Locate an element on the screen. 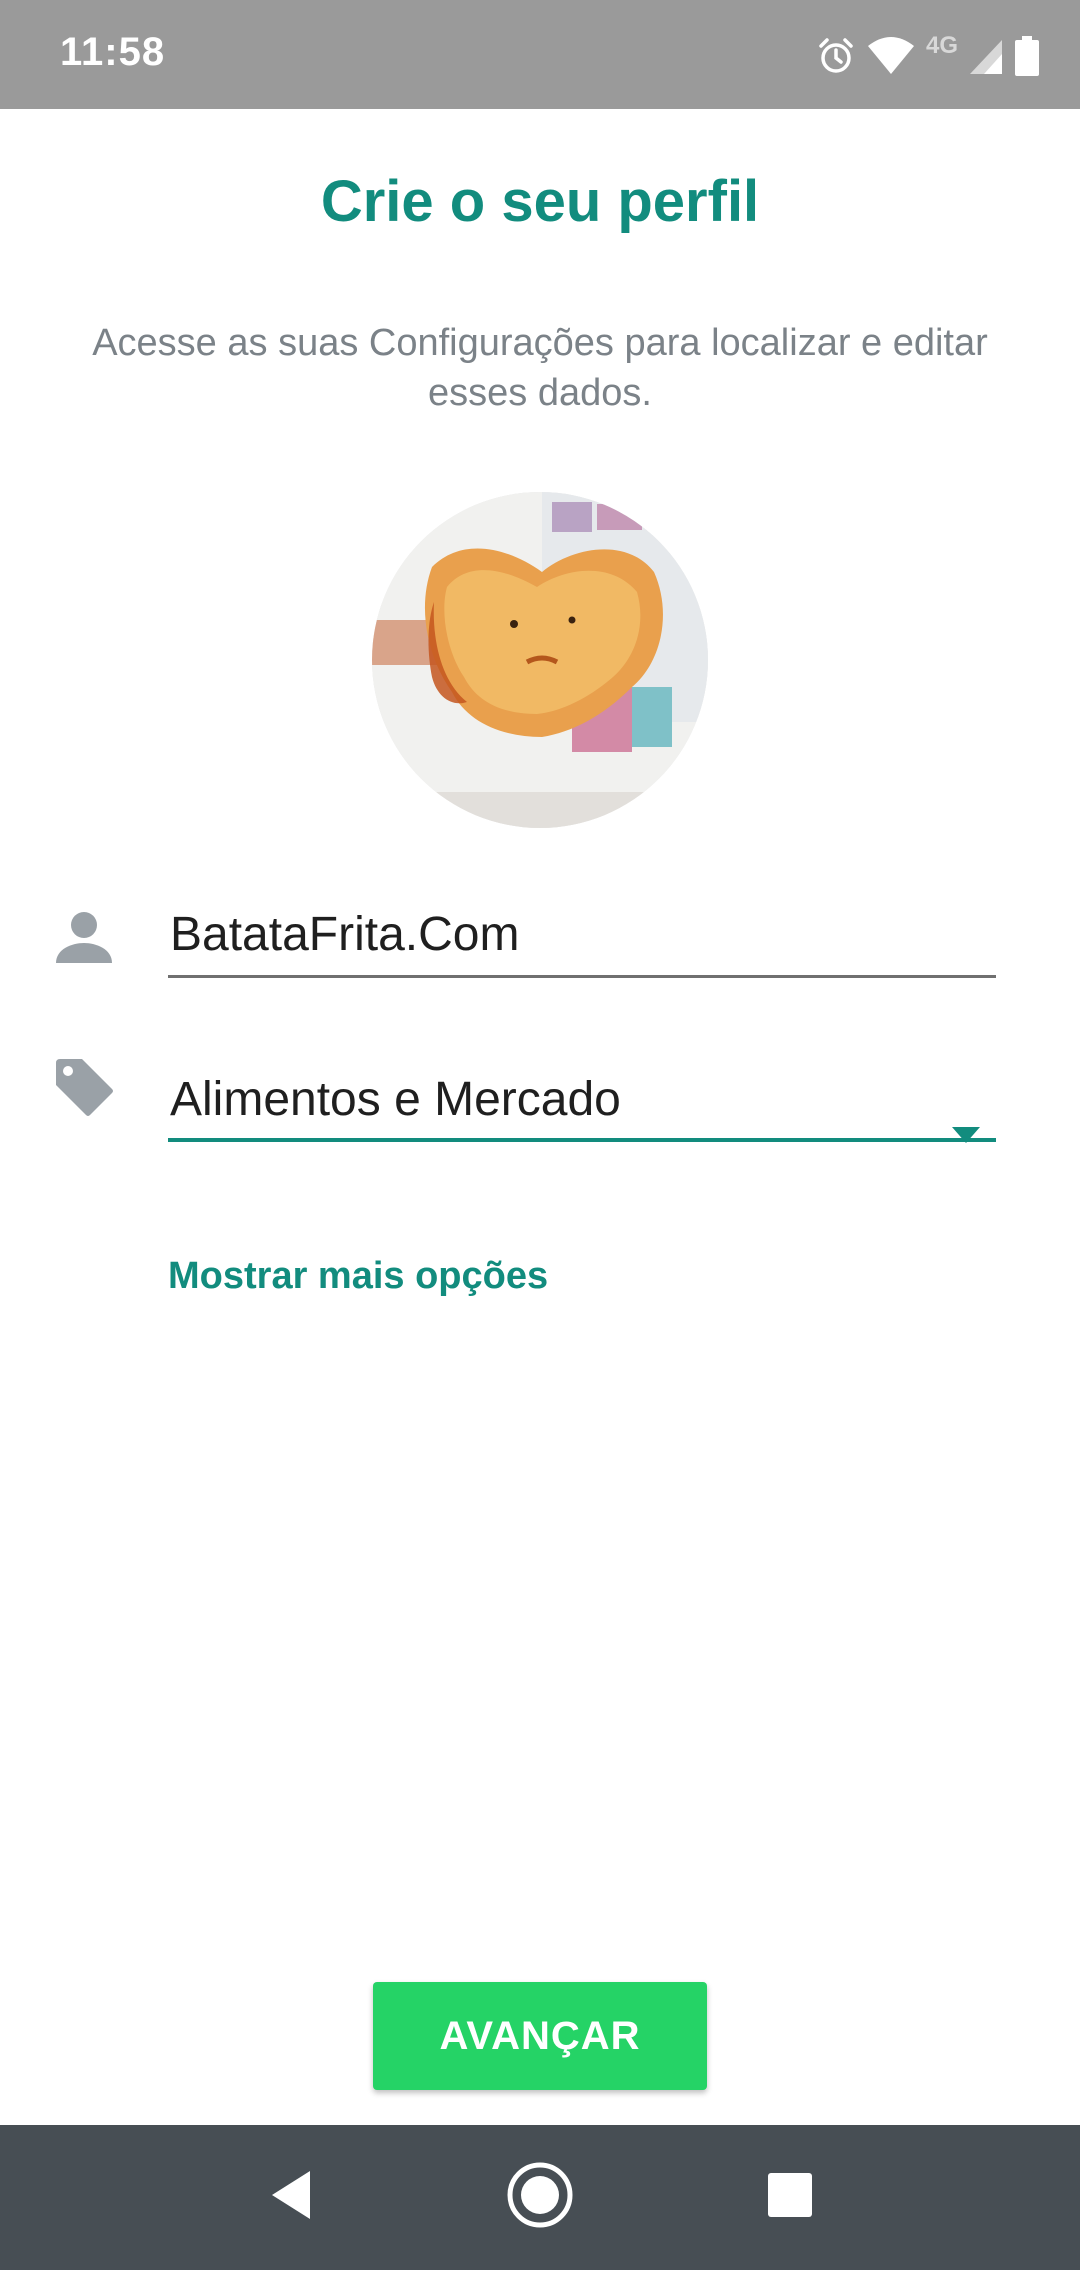 This screenshot has height=2270, width=1080. signal-icon is located at coordinates (986, 56).